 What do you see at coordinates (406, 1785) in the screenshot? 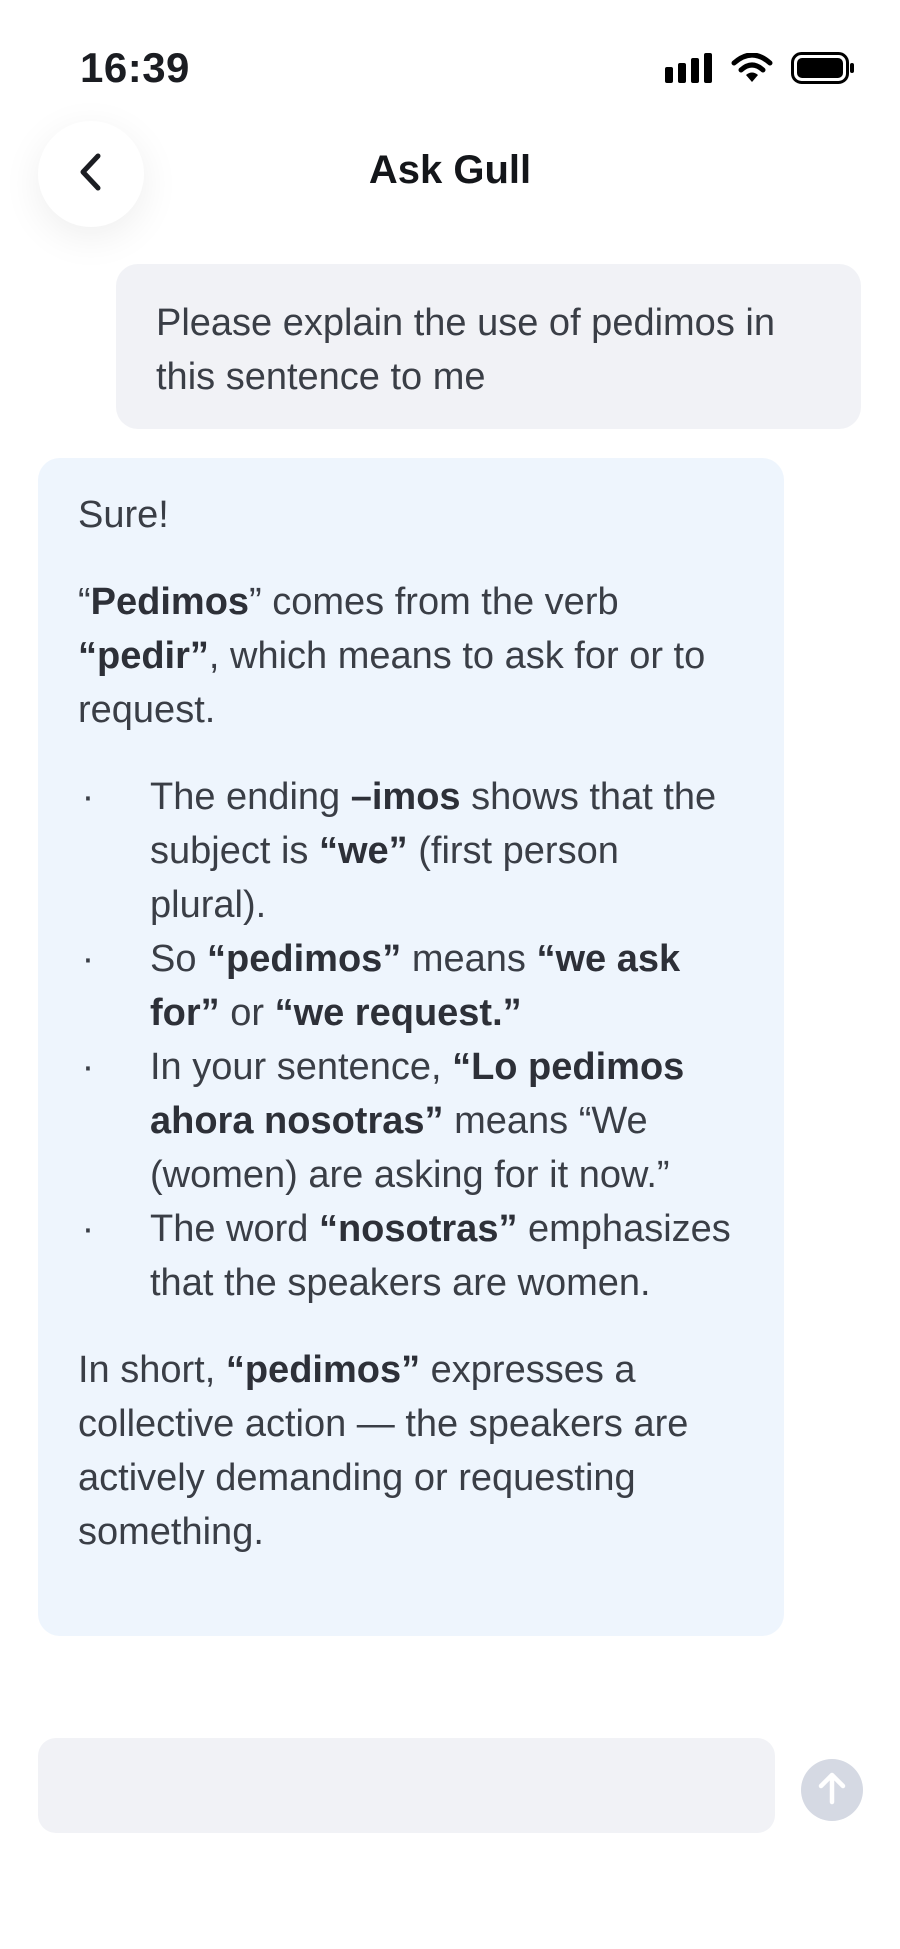
I see `message-input` at bounding box center [406, 1785].